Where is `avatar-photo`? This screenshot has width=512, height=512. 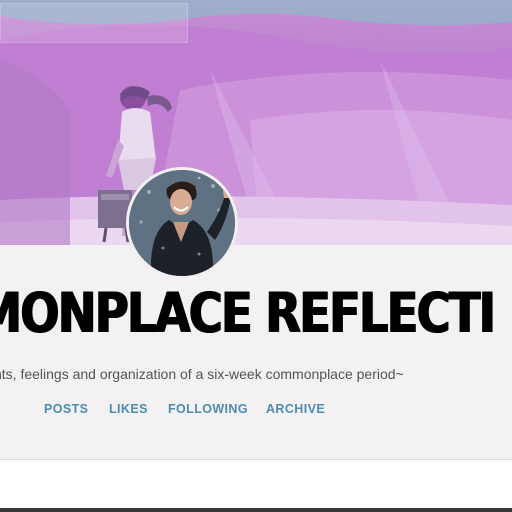 avatar-photo is located at coordinates (182, 223).